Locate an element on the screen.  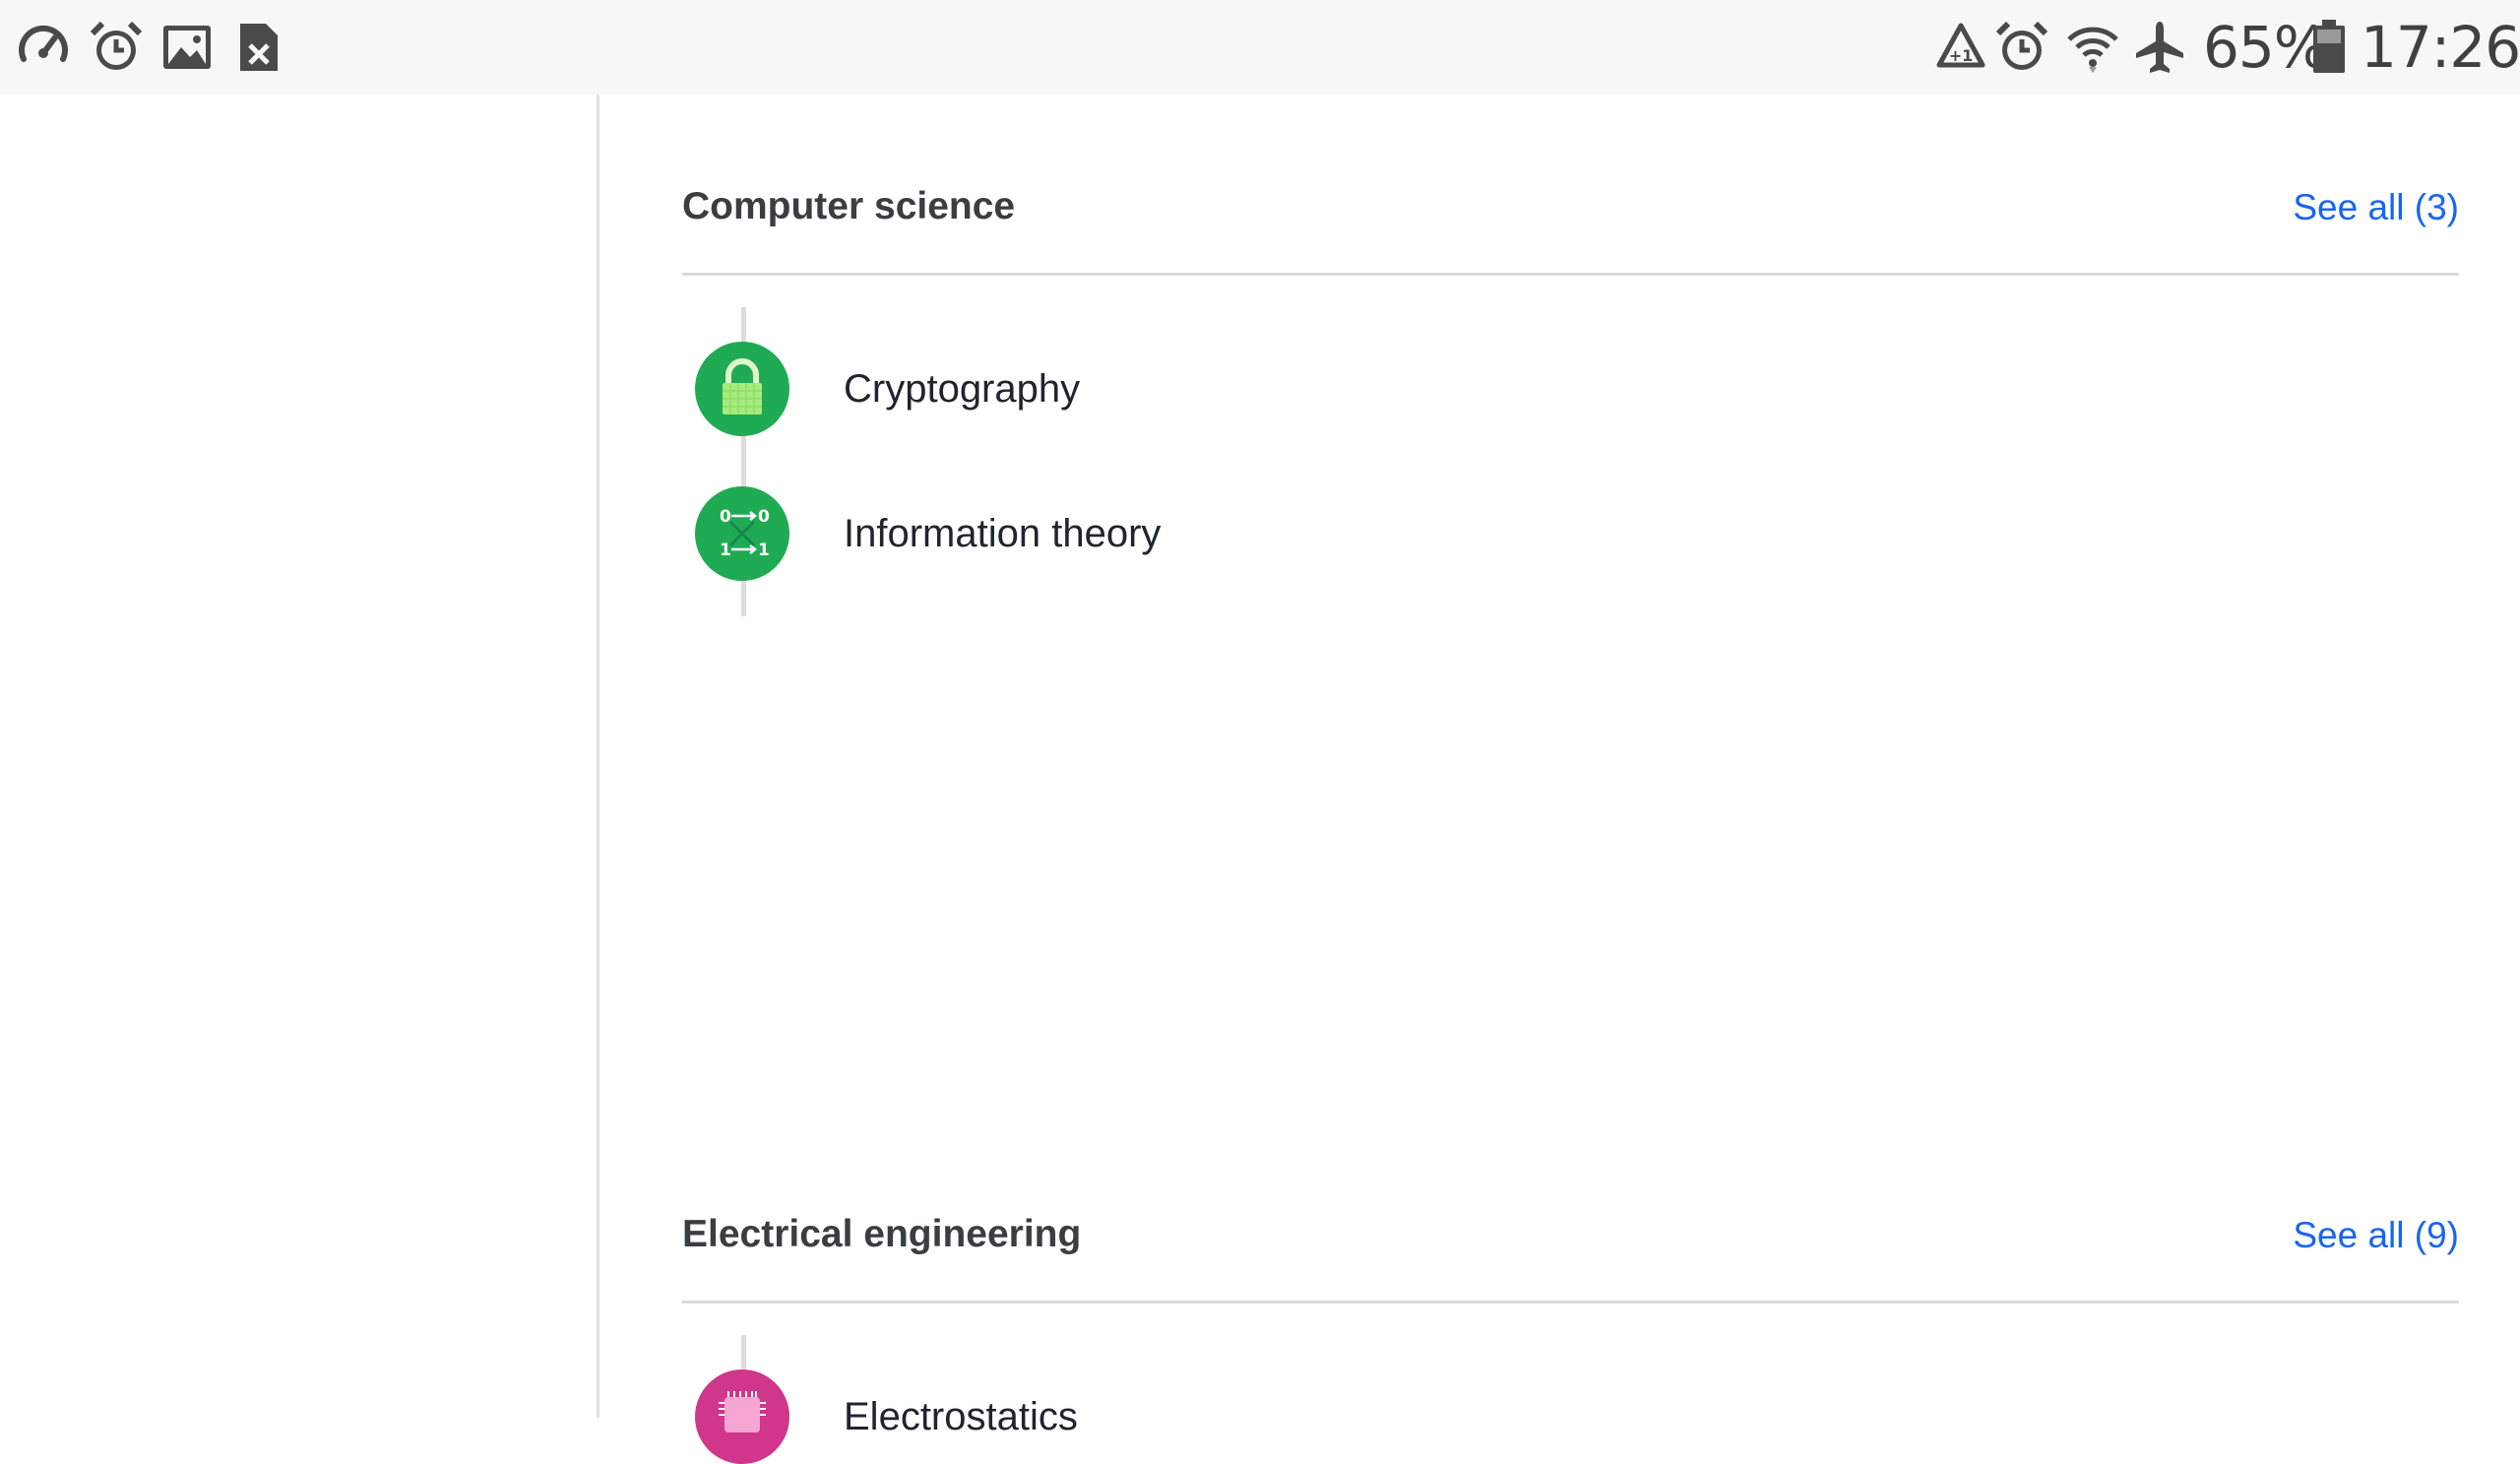
section-title-electrical-engineering: Electrical engineering is located at coordinates (882, 1234).